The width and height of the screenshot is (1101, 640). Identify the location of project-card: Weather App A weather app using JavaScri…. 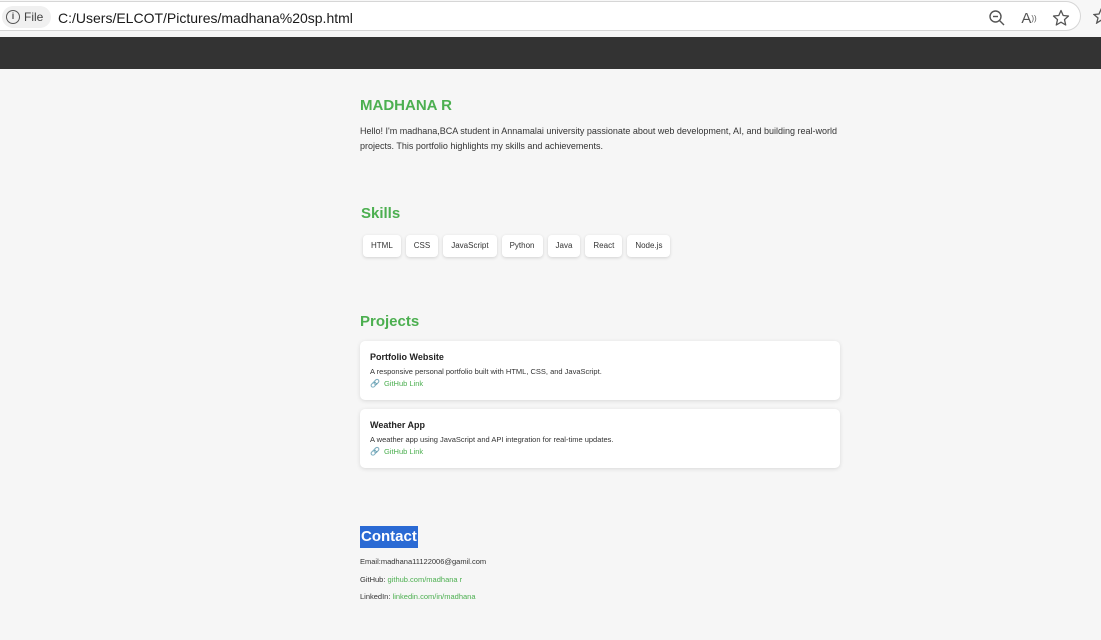
(600, 438).